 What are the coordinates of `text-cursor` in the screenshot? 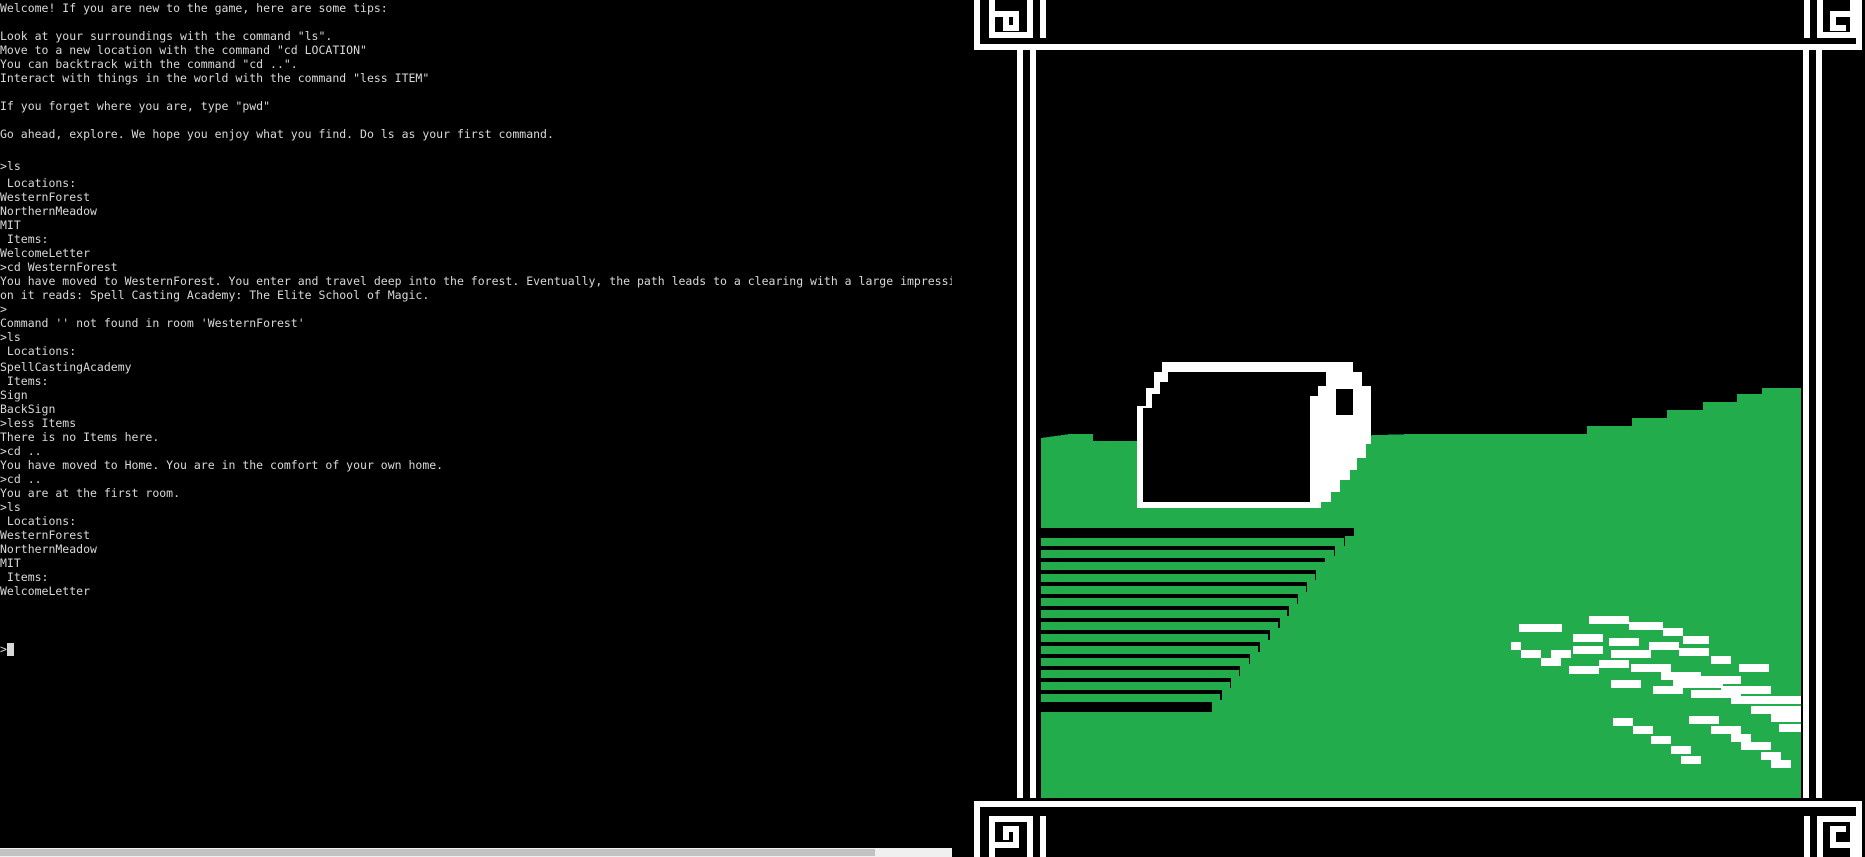 It's located at (10, 649).